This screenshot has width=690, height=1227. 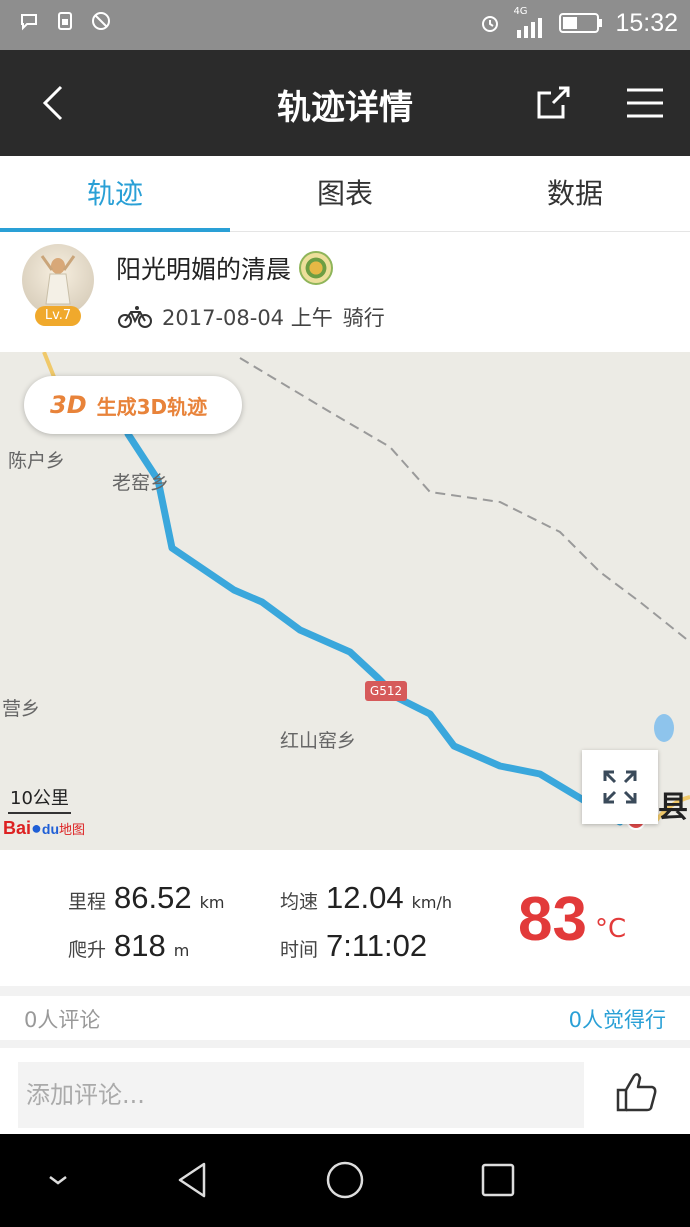 What do you see at coordinates (530, 22) in the screenshot?
I see `signal-icon: 4G` at bounding box center [530, 22].